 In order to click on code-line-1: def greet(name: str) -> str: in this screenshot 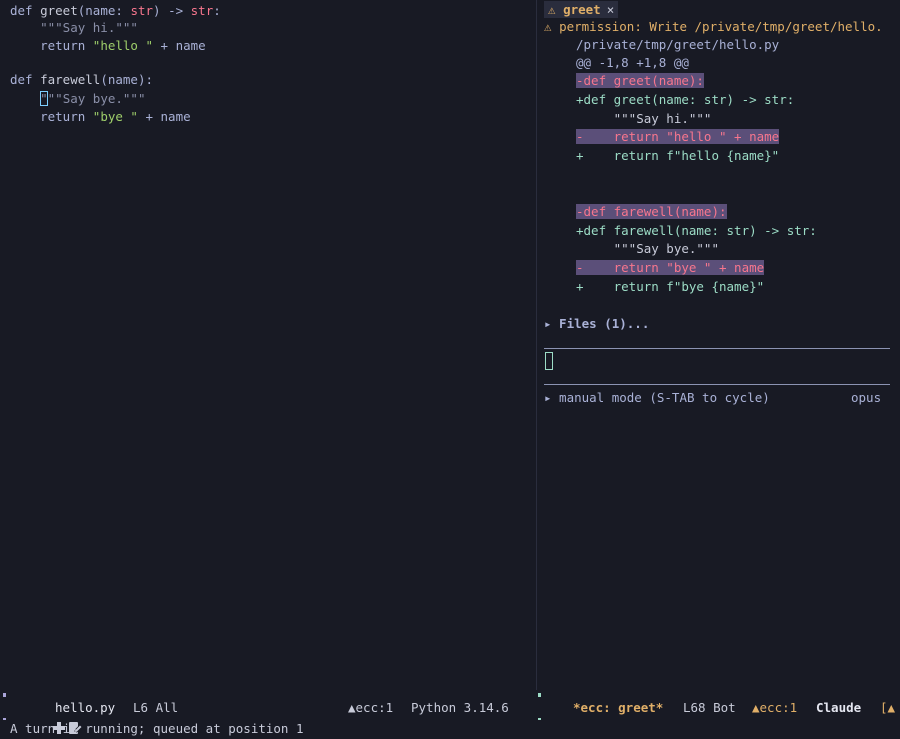, I will do `click(115, 11)`.